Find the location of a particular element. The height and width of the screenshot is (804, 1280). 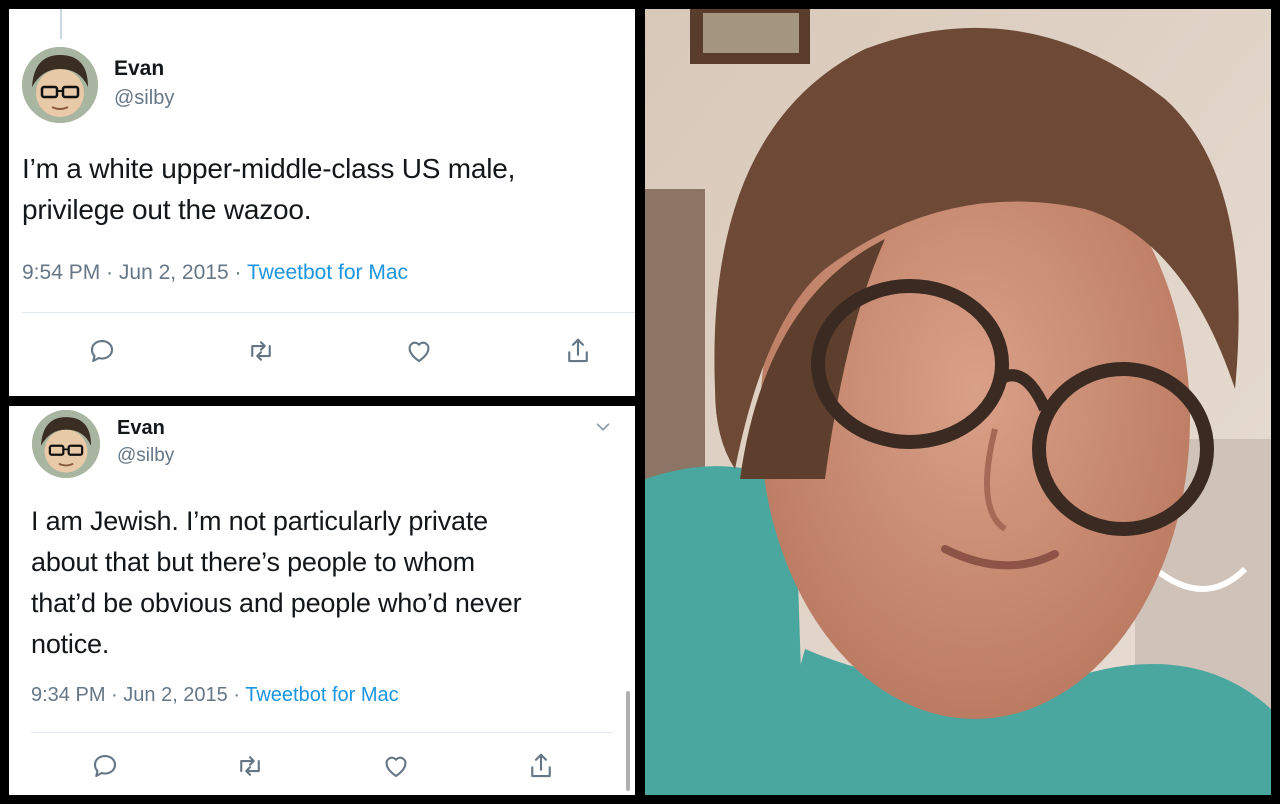

tweet-meta: 9:54 PM · Jun 2, 2015 · Tweetbot for Mac is located at coordinates (215, 273).